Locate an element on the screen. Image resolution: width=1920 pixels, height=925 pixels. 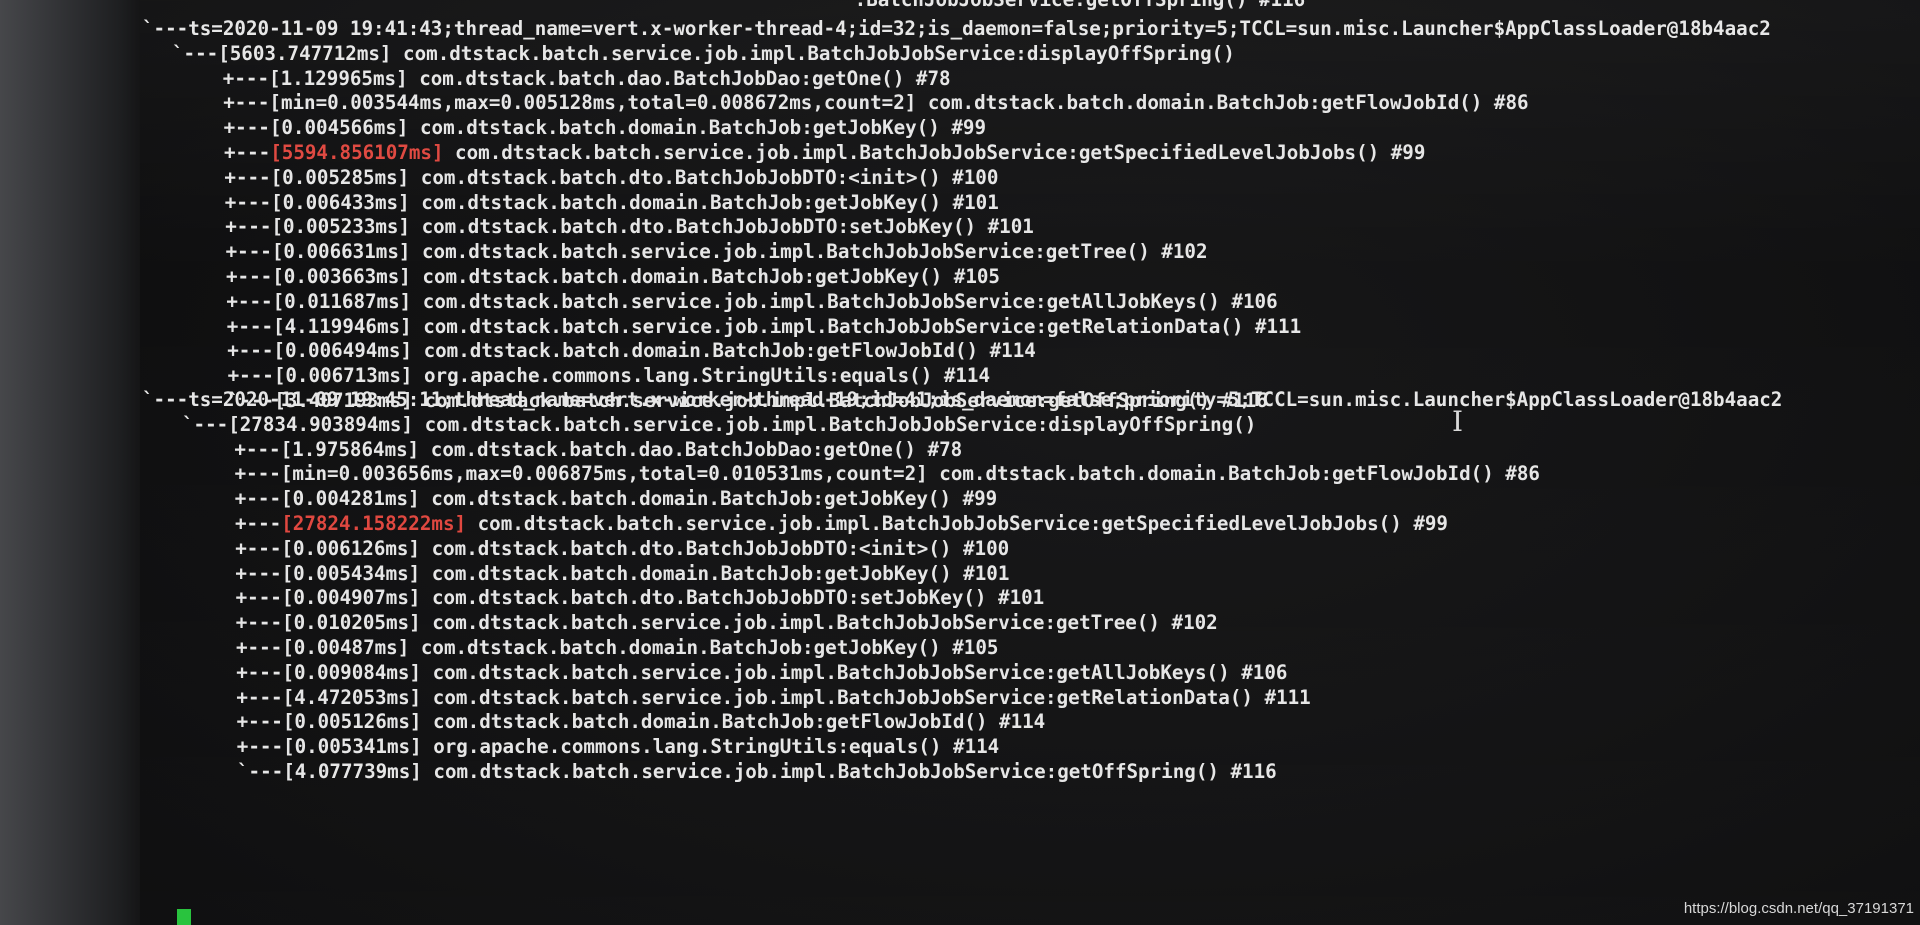
partial-top-line: .BatchJobJobService:getOffSpring() #116 is located at coordinates (728, 6).